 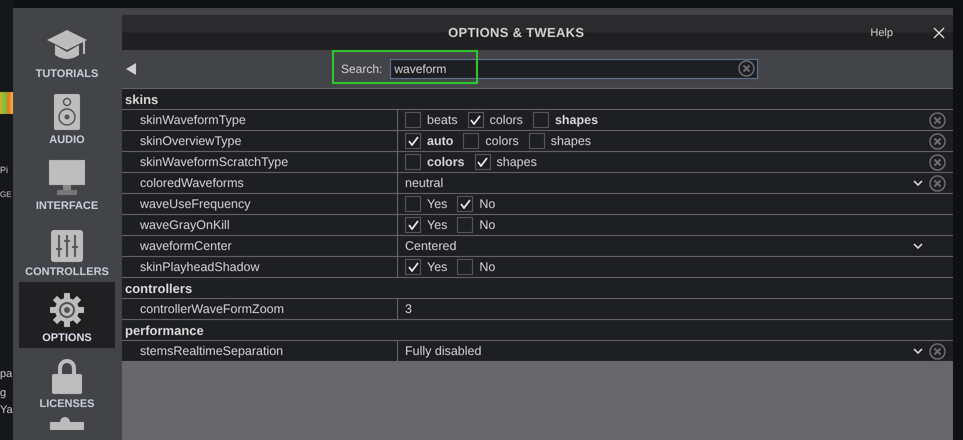 I want to click on background-text: pa, so click(x=6, y=374).